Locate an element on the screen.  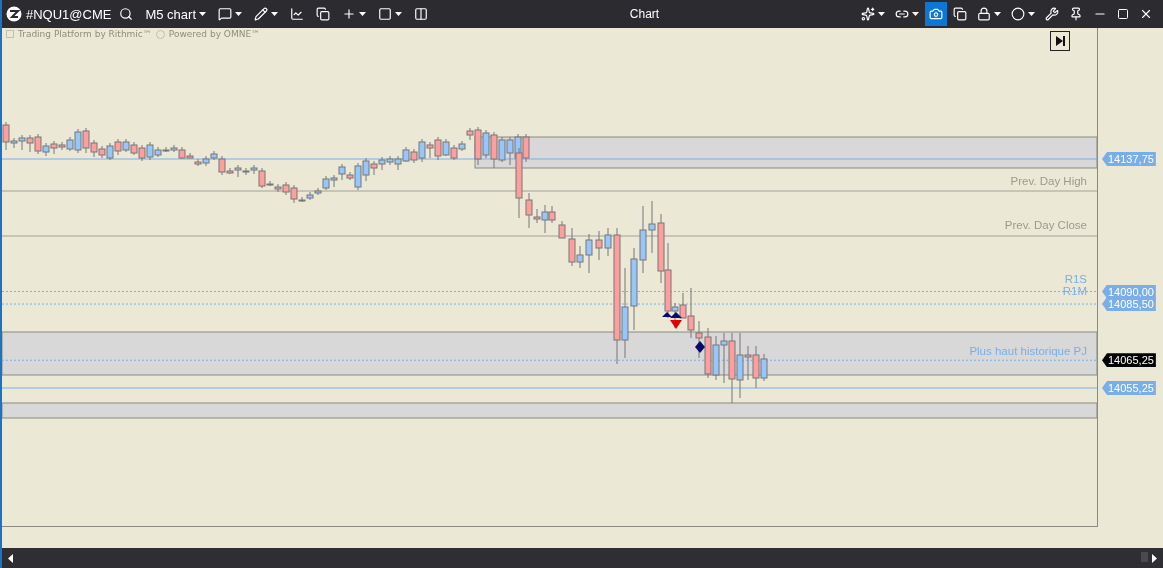
horizontal-scrollbar is located at coordinates (582, 558).